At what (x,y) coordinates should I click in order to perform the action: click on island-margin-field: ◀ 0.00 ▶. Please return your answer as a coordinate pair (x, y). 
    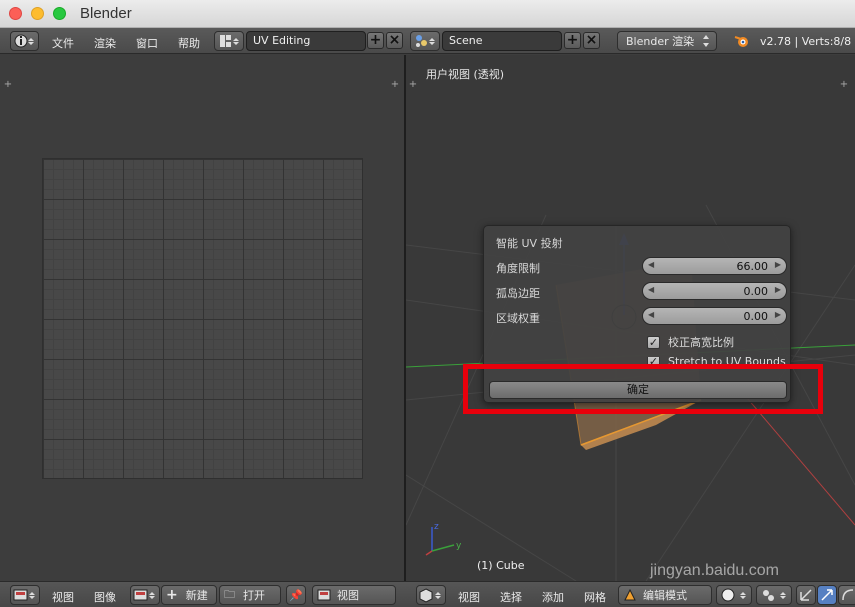
    Looking at the image, I should click on (714, 291).